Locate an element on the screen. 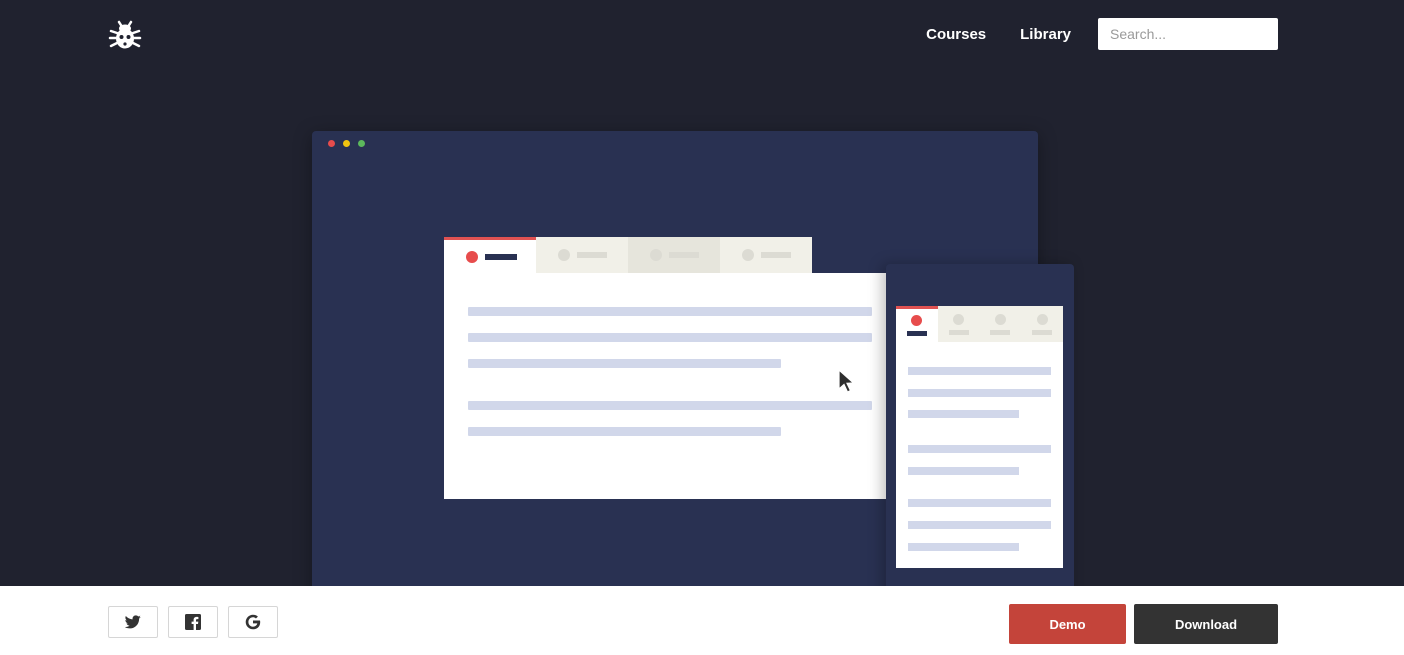  phone-mockup is located at coordinates (980, 434).